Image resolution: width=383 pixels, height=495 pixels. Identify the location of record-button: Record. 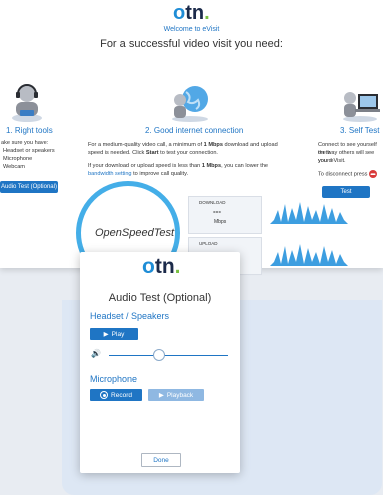
(116, 395).